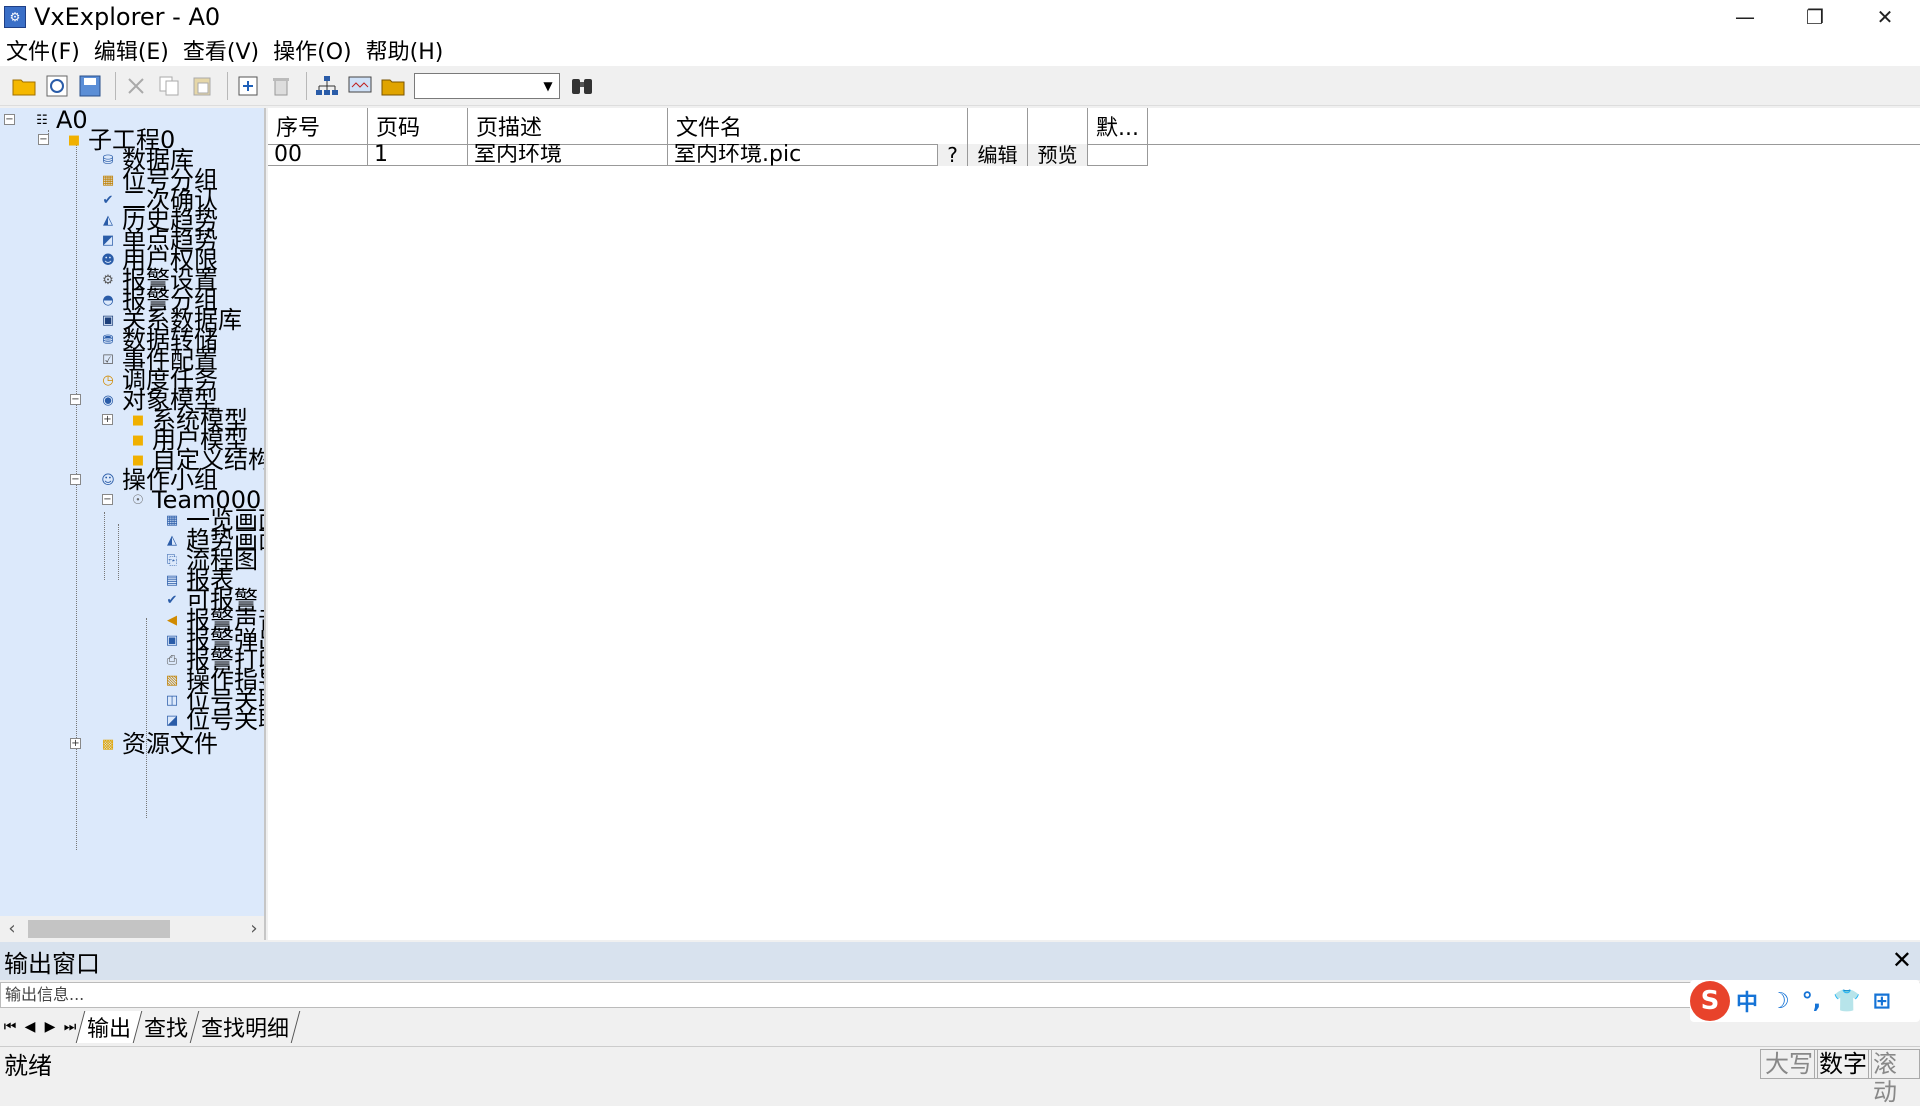 The image size is (1920, 1106). Describe the element at coordinates (159, 744) in the screenshot. I see `tree-item-resources: ▩ 资源文件` at that location.